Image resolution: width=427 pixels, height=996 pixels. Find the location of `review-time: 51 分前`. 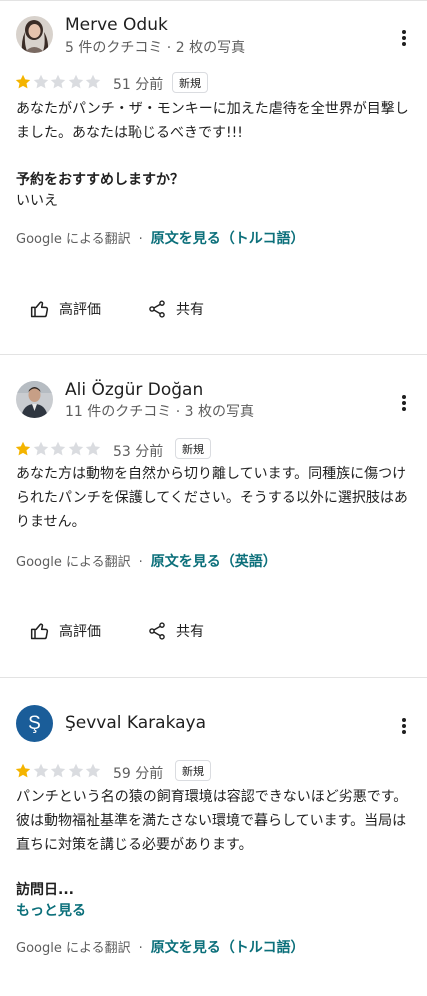

review-time: 51 分前 is located at coordinates (138, 85).